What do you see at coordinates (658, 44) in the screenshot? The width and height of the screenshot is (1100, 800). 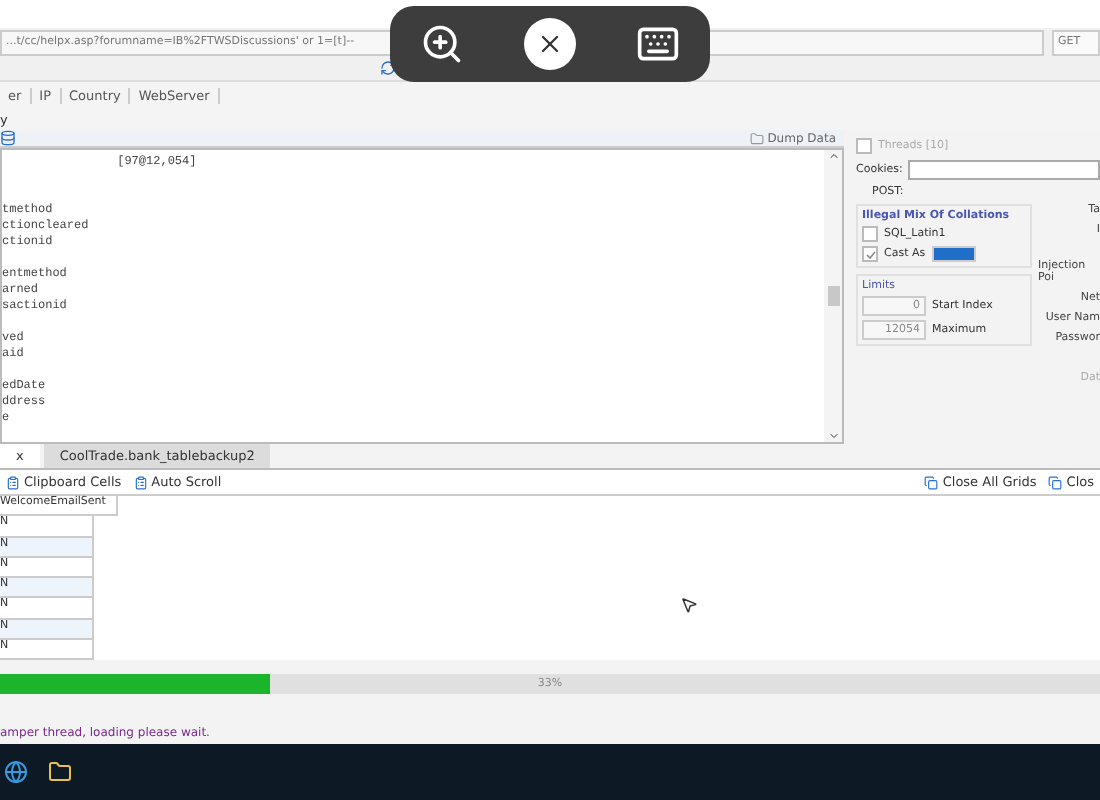 I see `keyboard-icon` at bounding box center [658, 44].